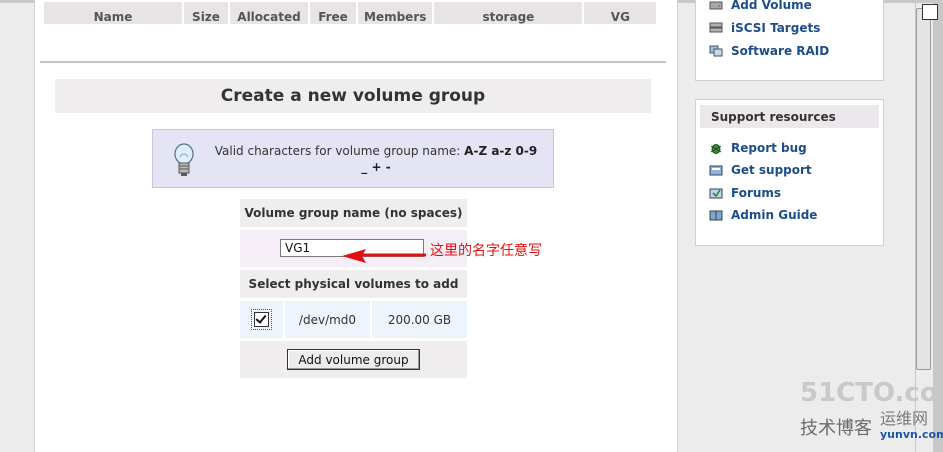 This screenshot has width=943, height=452. Describe the element at coordinates (789, 116) in the screenshot. I see `support-title: Support resources` at that location.